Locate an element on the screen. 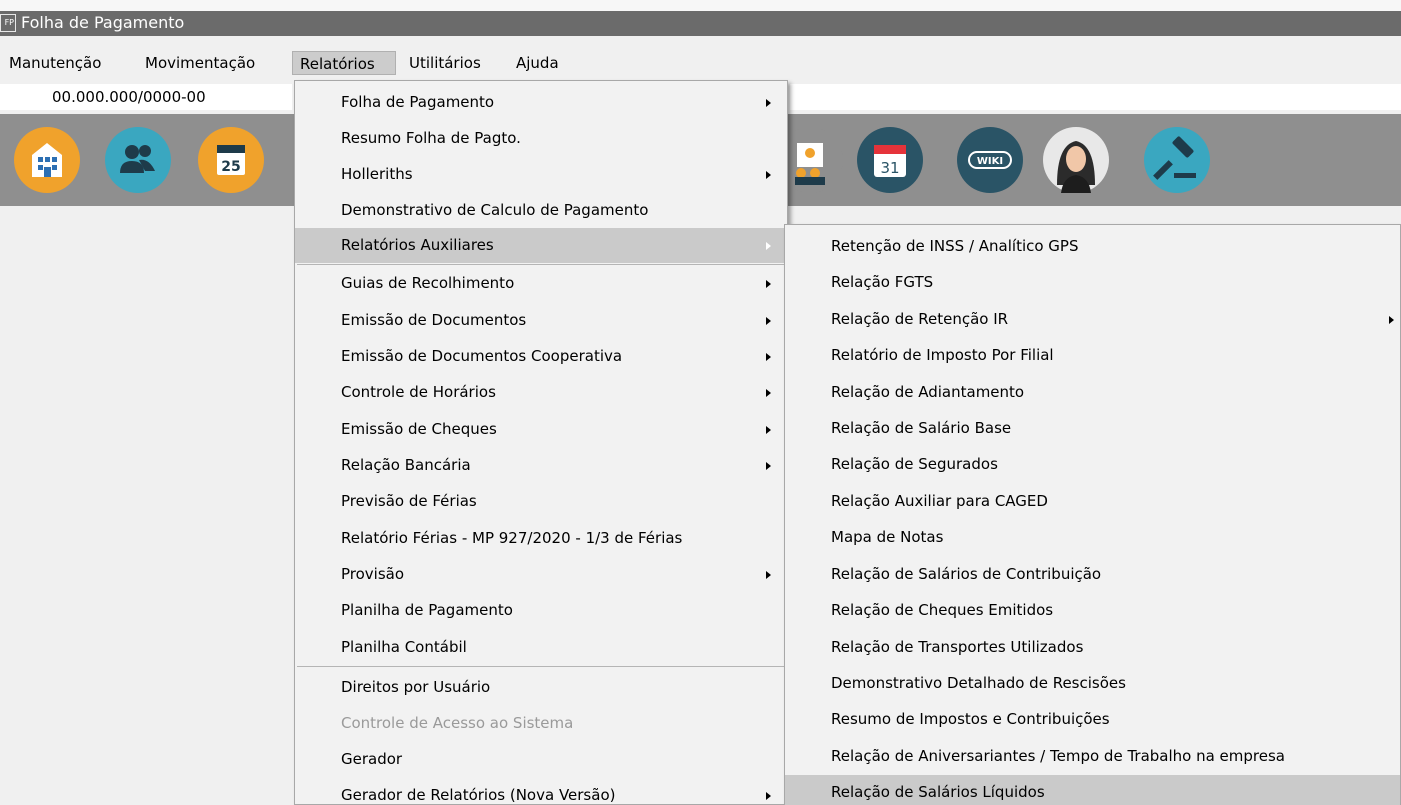 The width and height of the screenshot is (1401, 805). menu-item-planilha-pagamento: Planilha de Pagamento is located at coordinates (541, 610).